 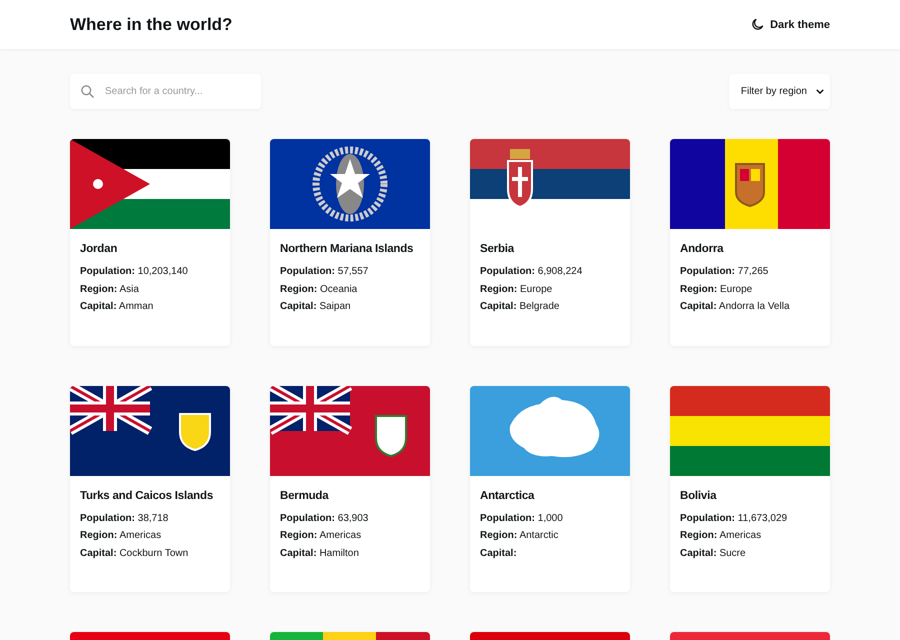 I want to click on country-card: Turks and Caicos Islands Population: 38,718 Region: Americas Capital: Cockburn Town, so click(x=150, y=489).